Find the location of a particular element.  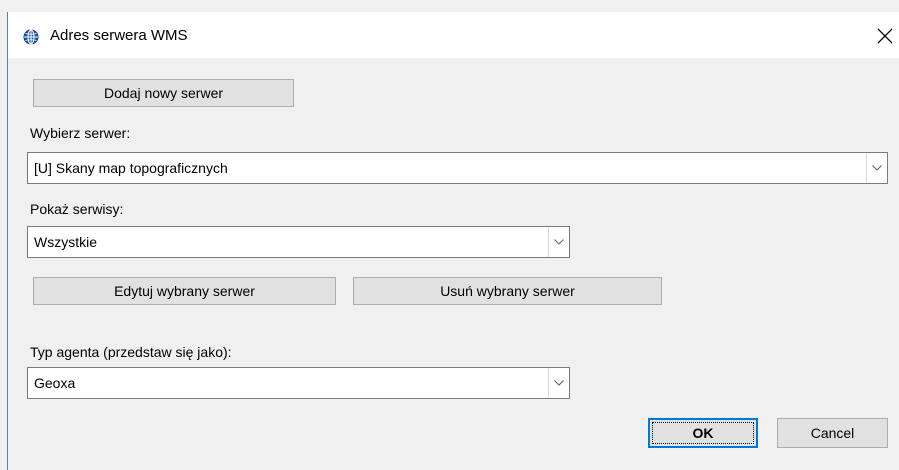

close-button is located at coordinates (885, 36).